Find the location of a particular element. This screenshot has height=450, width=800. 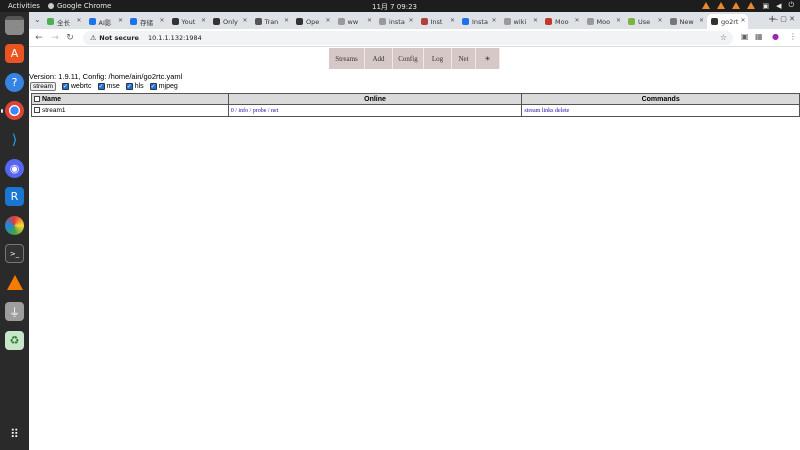

activities-button: Activities is located at coordinates (24, 6).